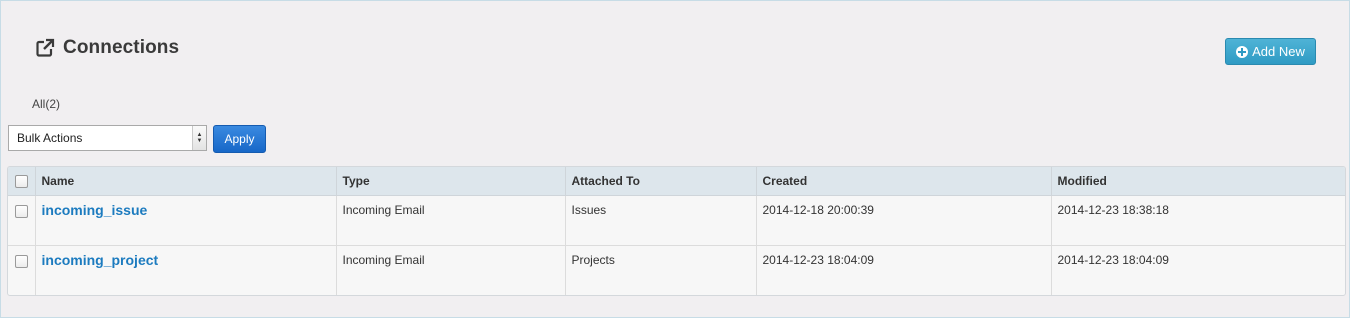  What do you see at coordinates (1242, 51) in the screenshot?
I see `plus-circle-icon` at bounding box center [1242, 51].